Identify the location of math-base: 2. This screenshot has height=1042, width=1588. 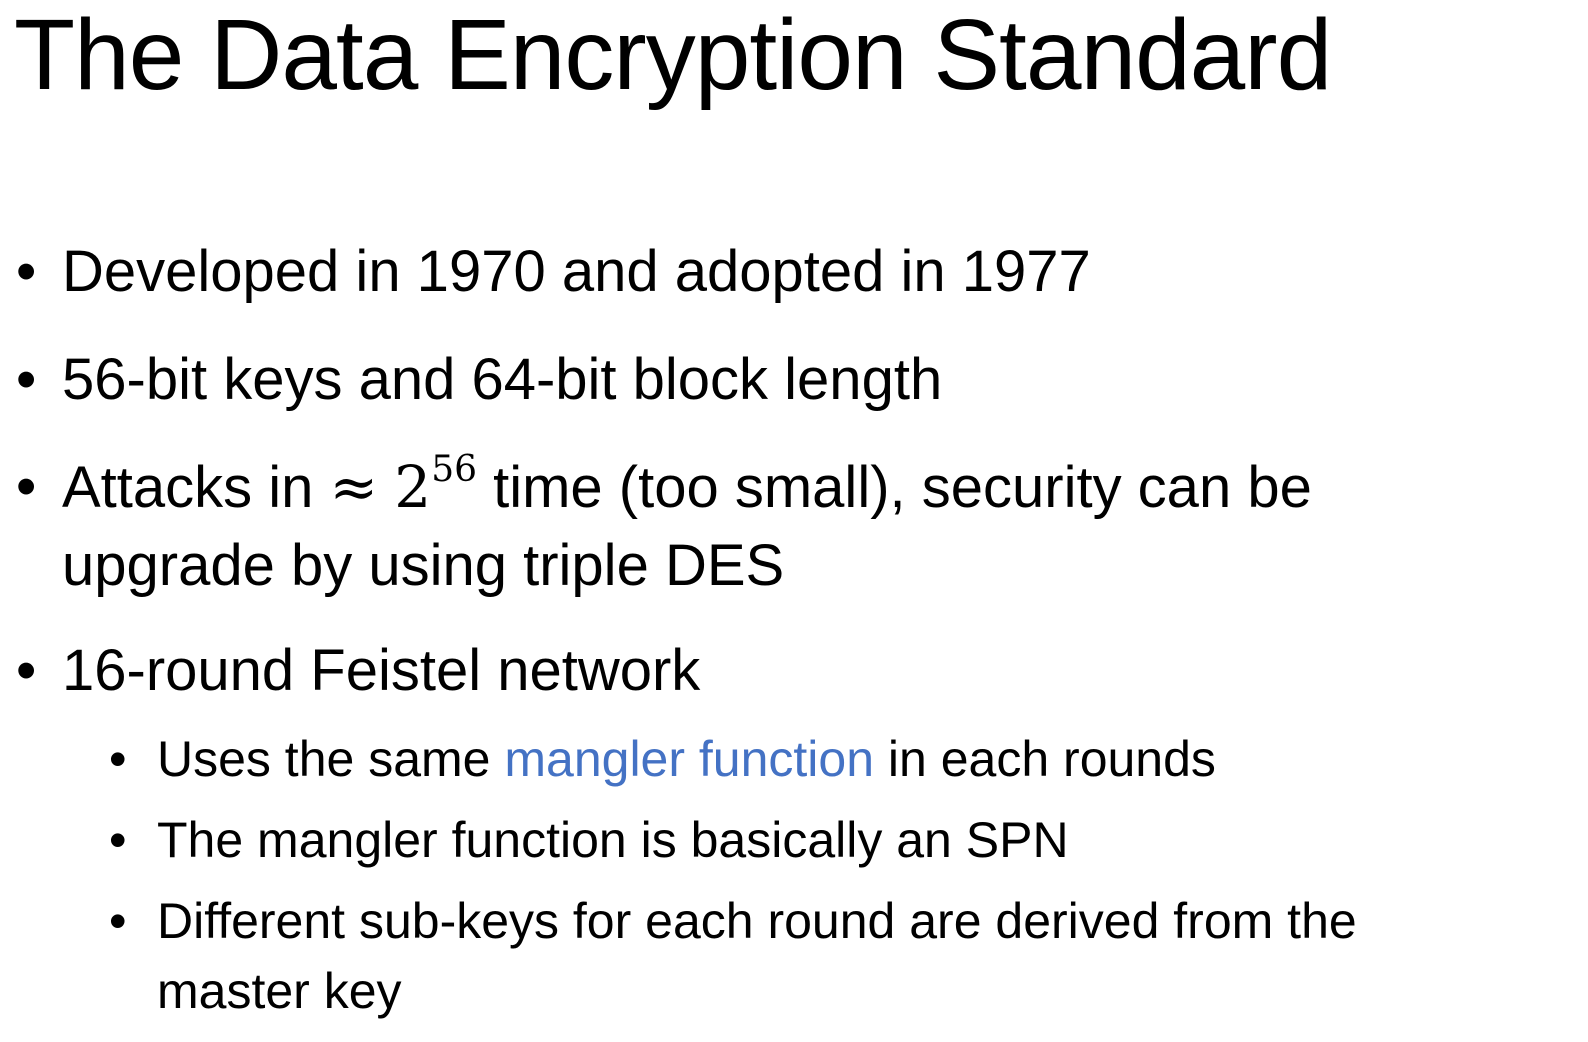
(413, 487).